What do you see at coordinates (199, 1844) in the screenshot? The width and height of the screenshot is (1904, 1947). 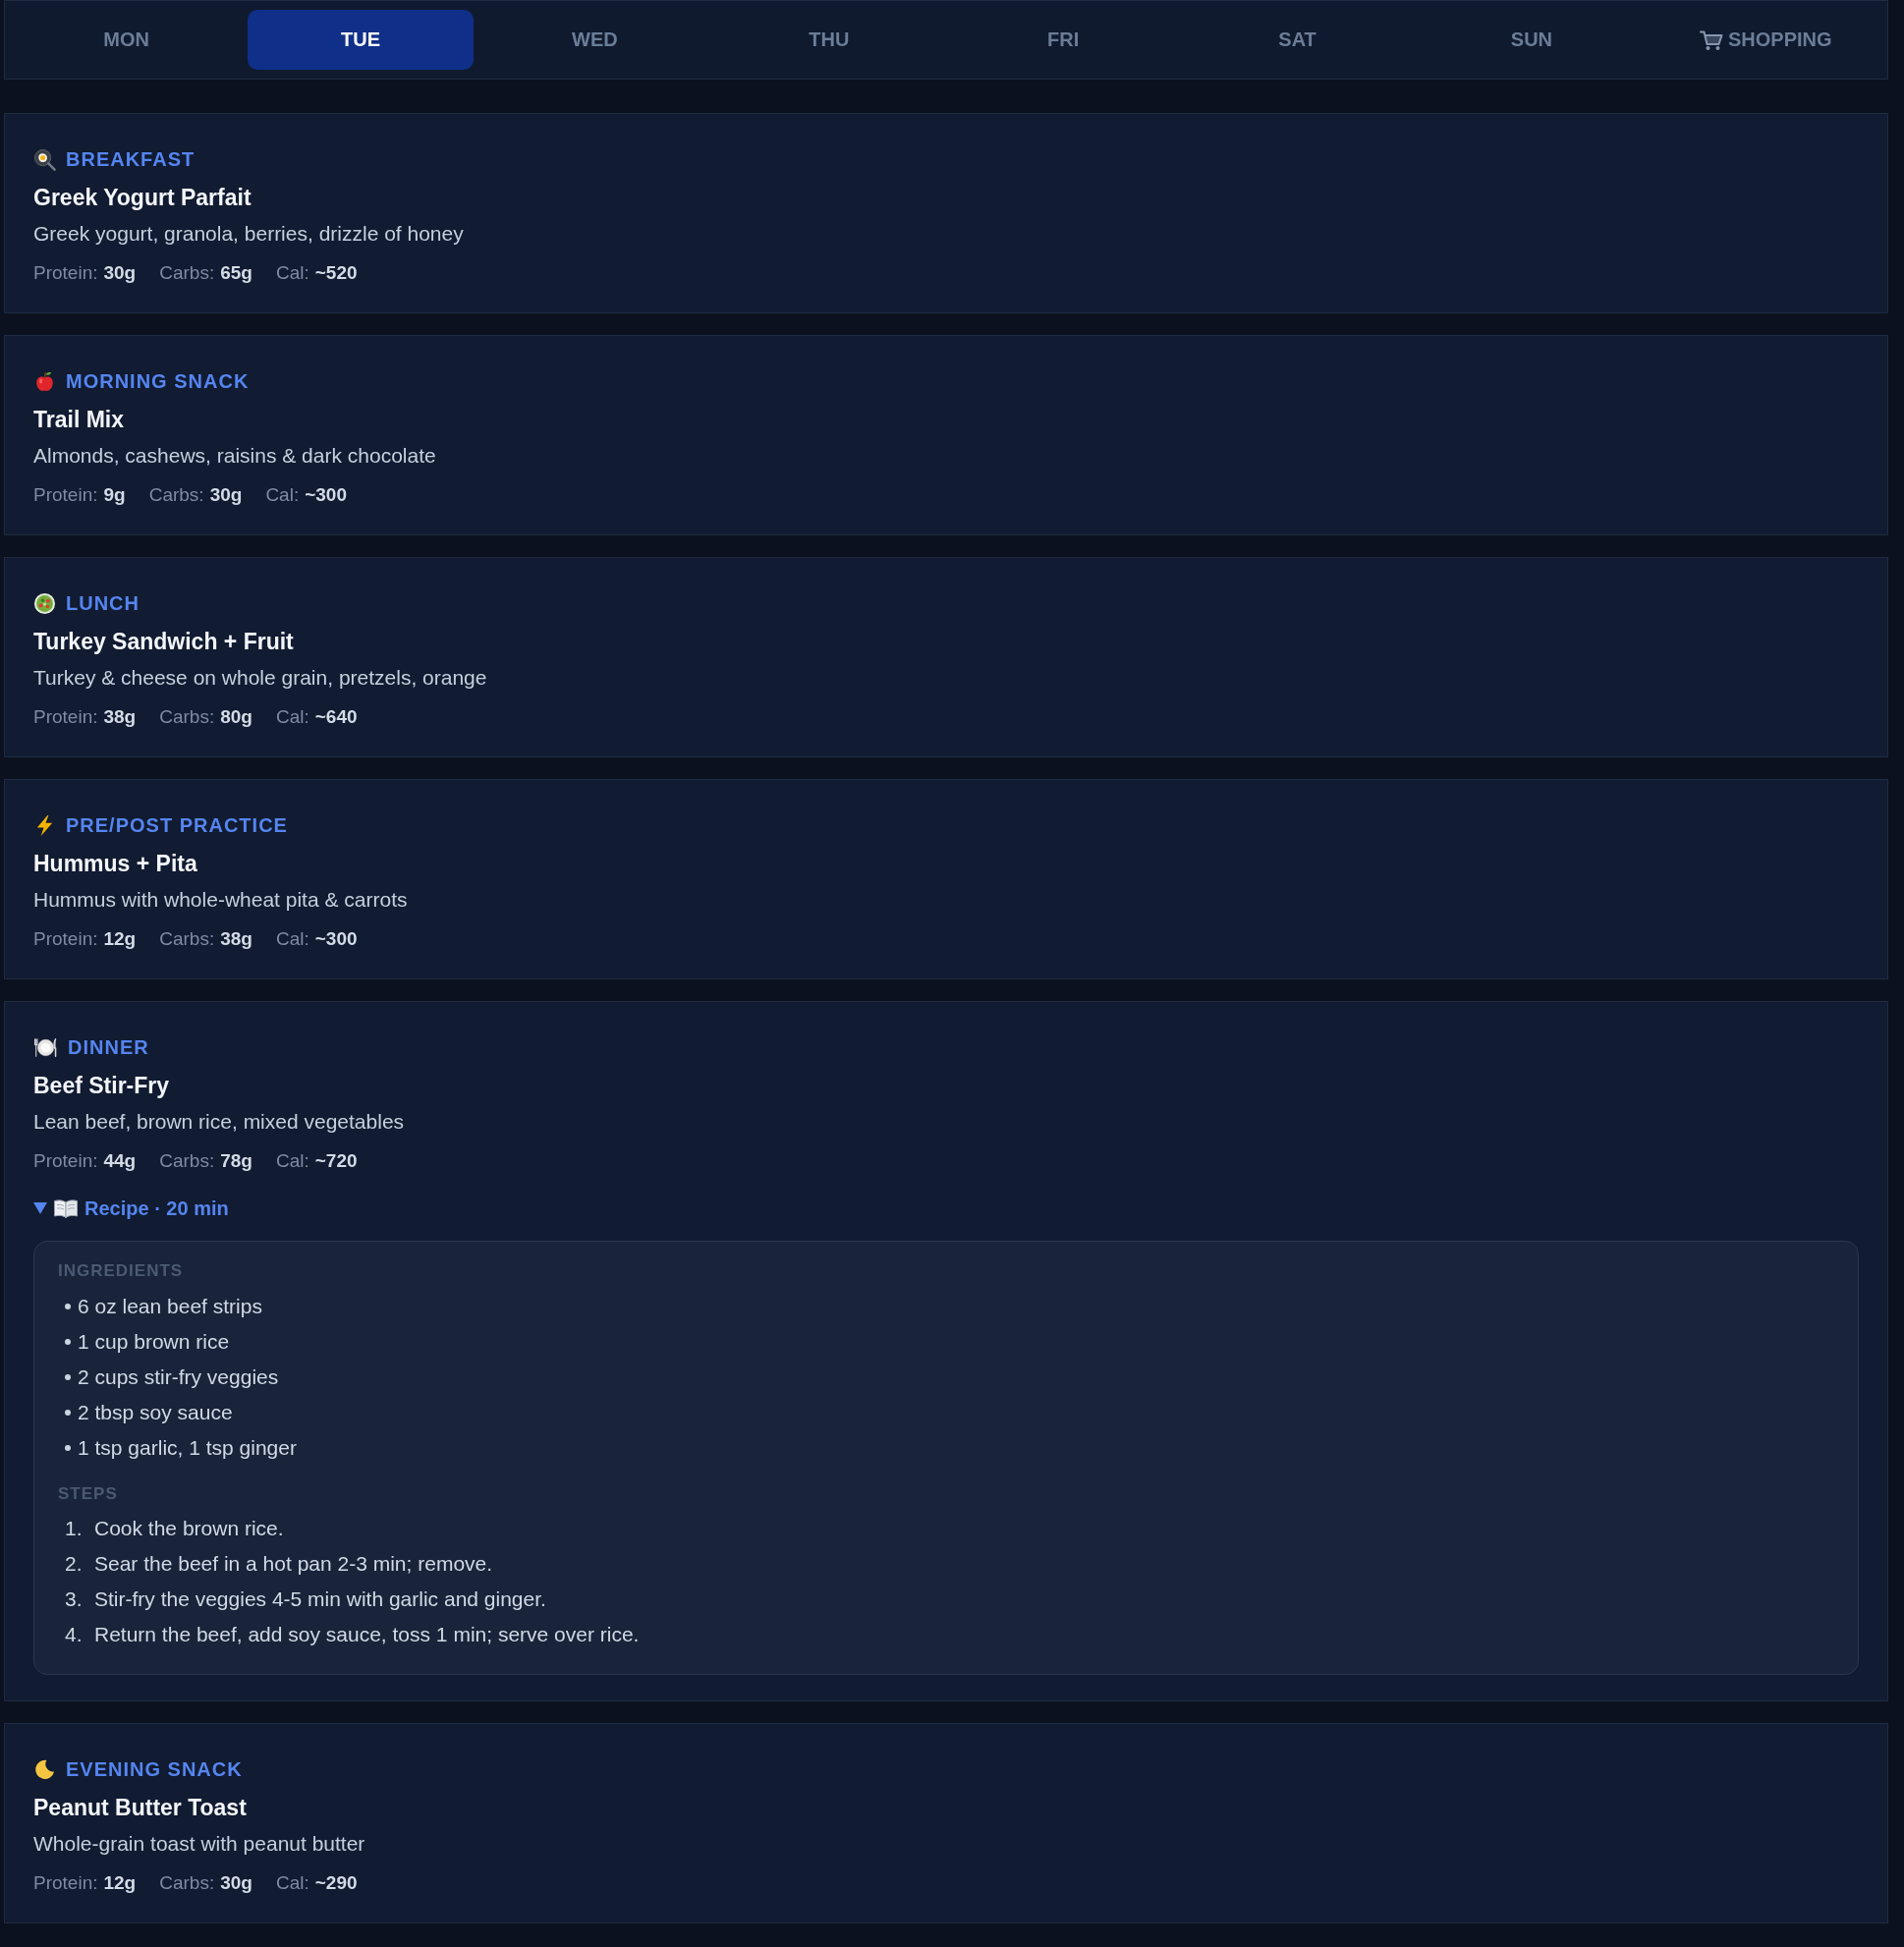 I see `meal-description: Whole-grain toast with peanut butter` at bounding box center [199, 1844].